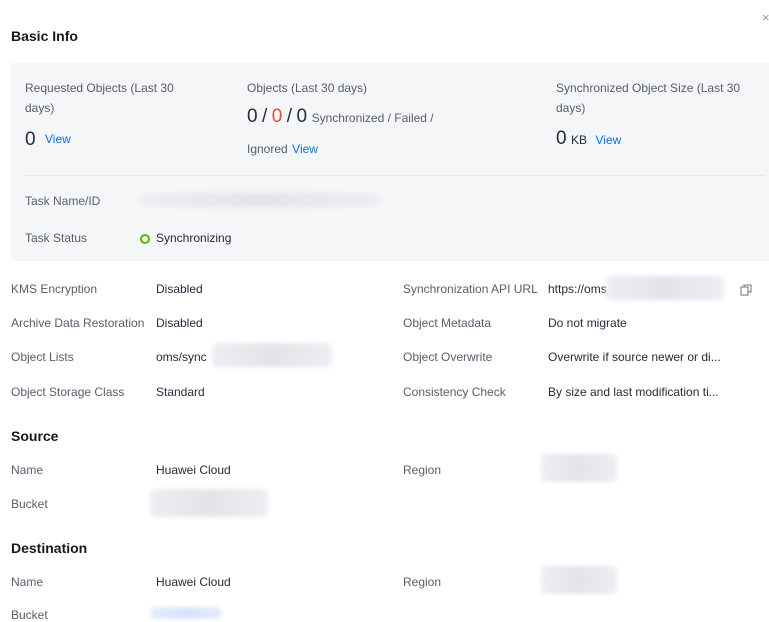 Image resolution: width=769 pixels, height=622 pixels. Describe the element at coordinates (78, 323) in the screenshot. I see `archive-label: Archive Data Restoration` at that location.